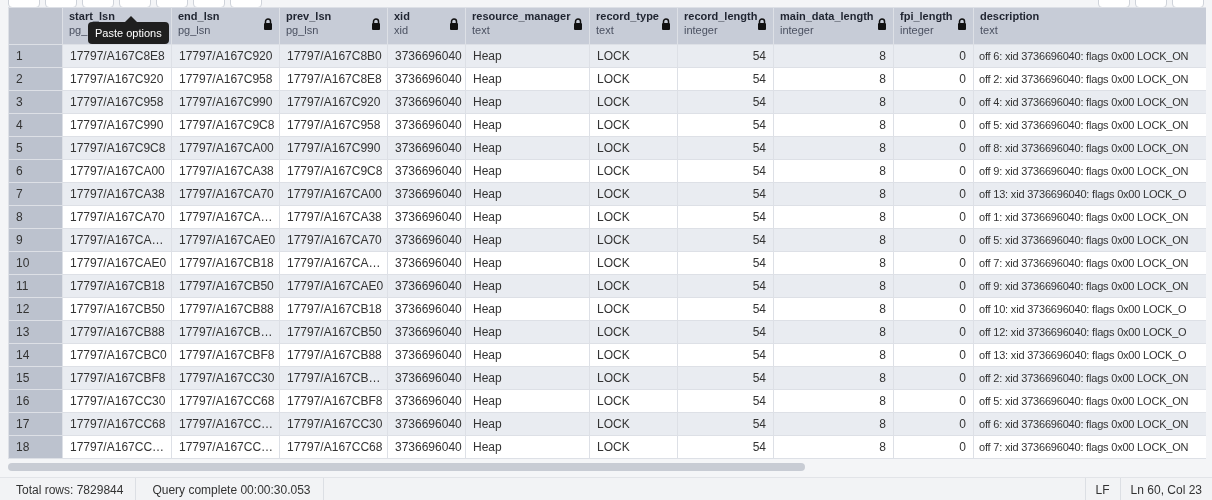 This screenshot has width=1212, height=500. I want to click on column-header: fpi_length integer, so click(933, 26).